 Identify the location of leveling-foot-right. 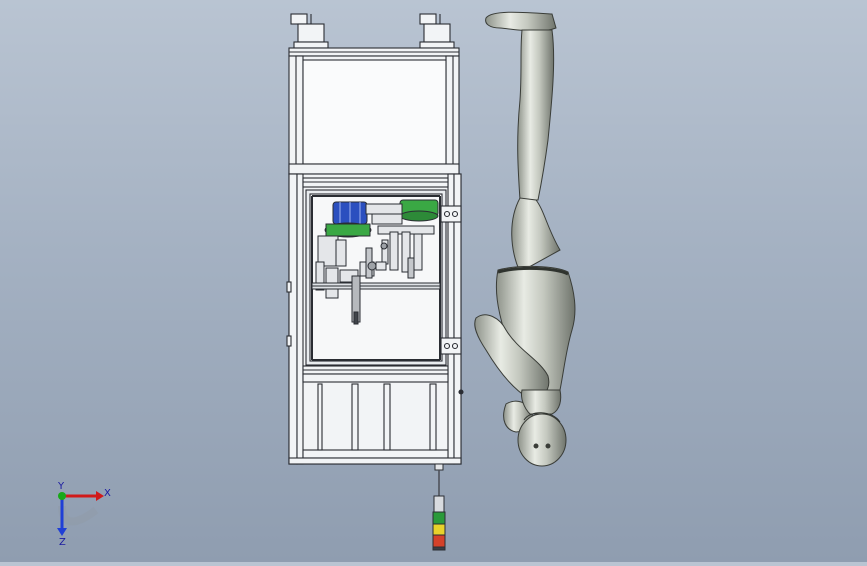
(437, 31).